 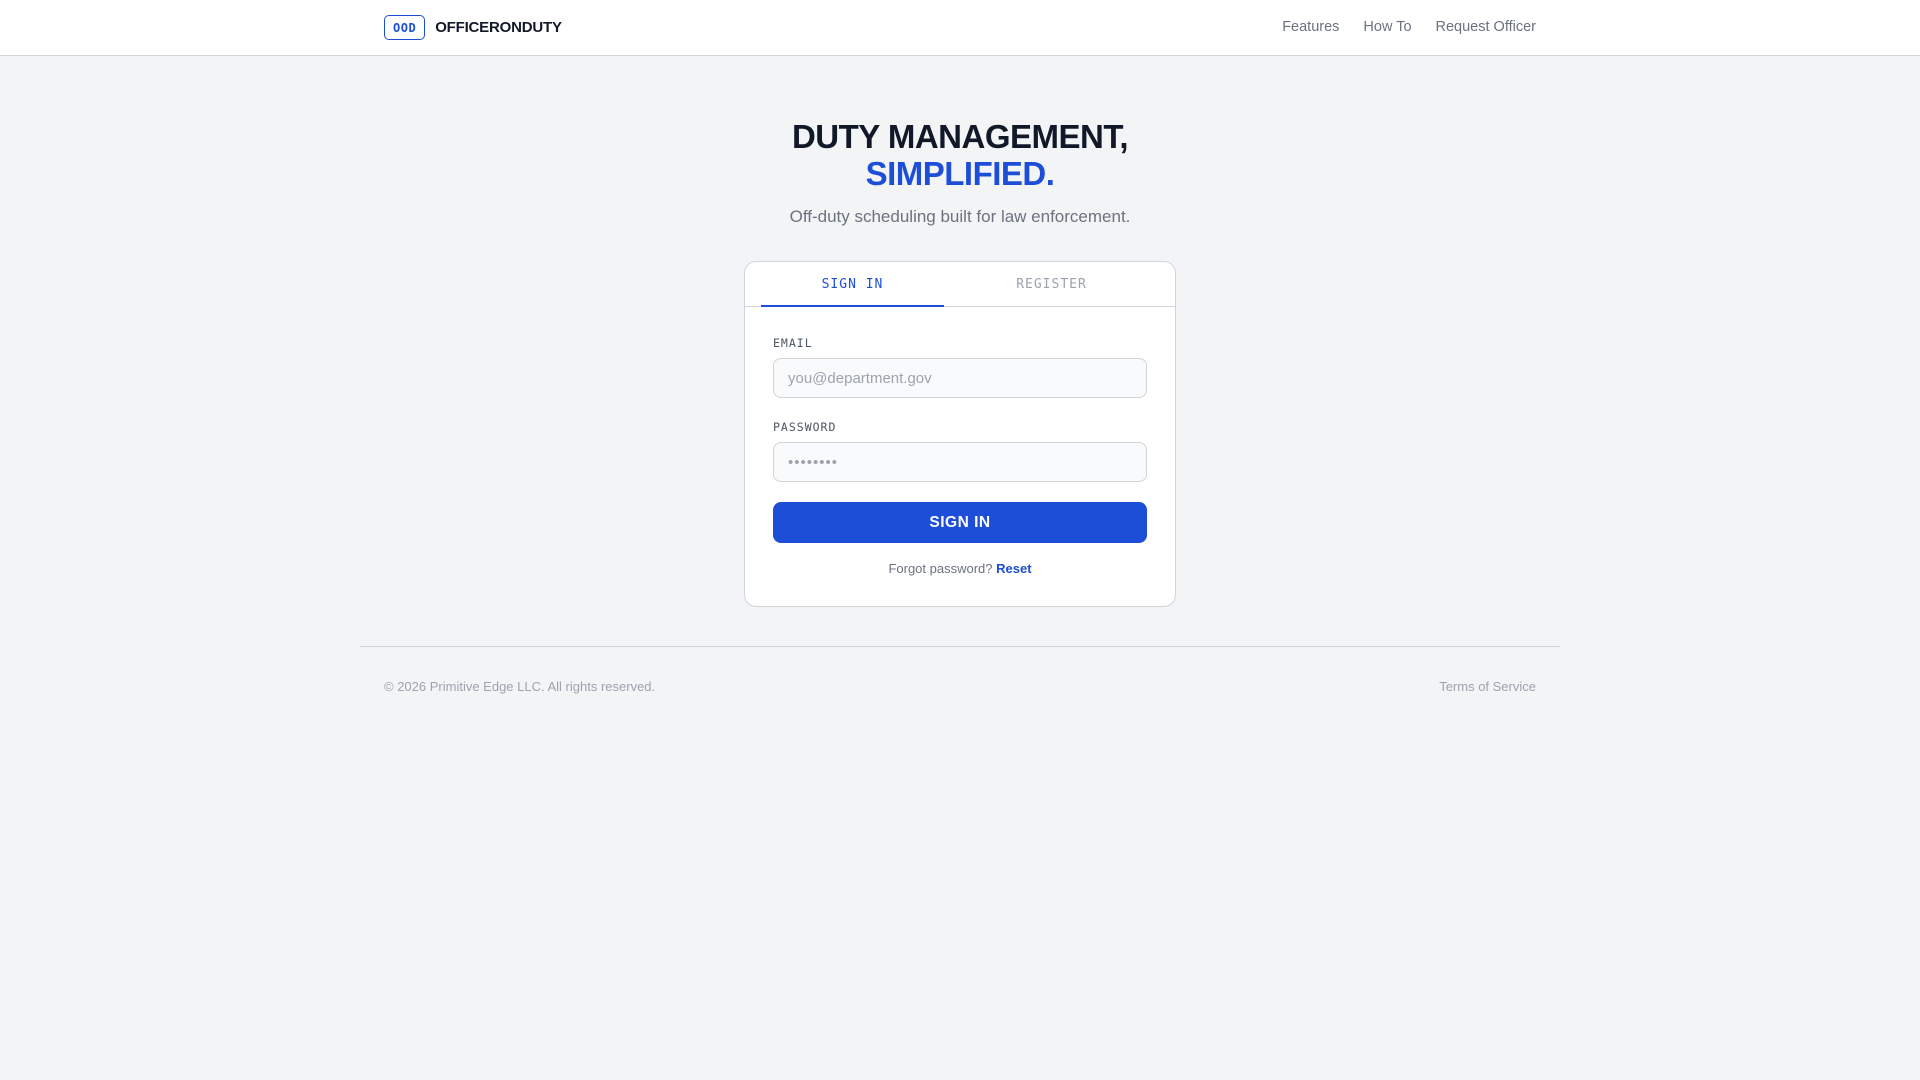 What do you see at coordinates (1013, 568) in the screenshot?
I see `reset-password-link: Reset` at bounding box center [1013, 568].